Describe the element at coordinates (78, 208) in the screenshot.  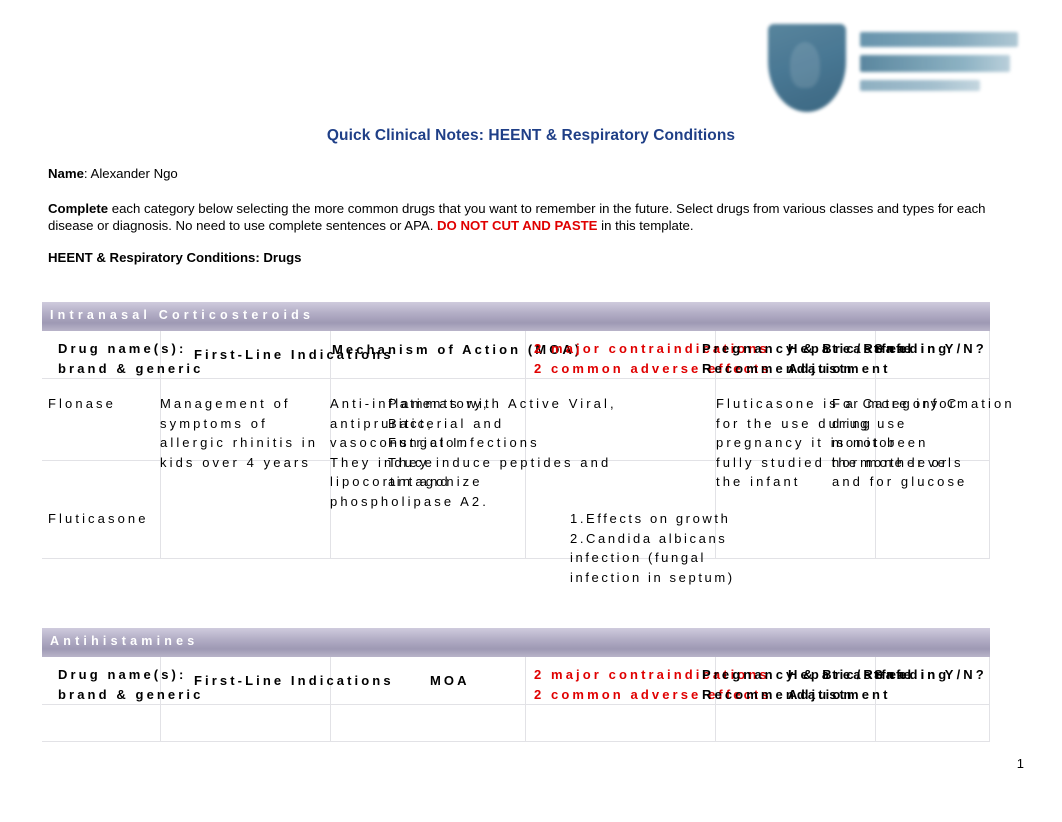
I see `instructions-lead: Complete` at that location.